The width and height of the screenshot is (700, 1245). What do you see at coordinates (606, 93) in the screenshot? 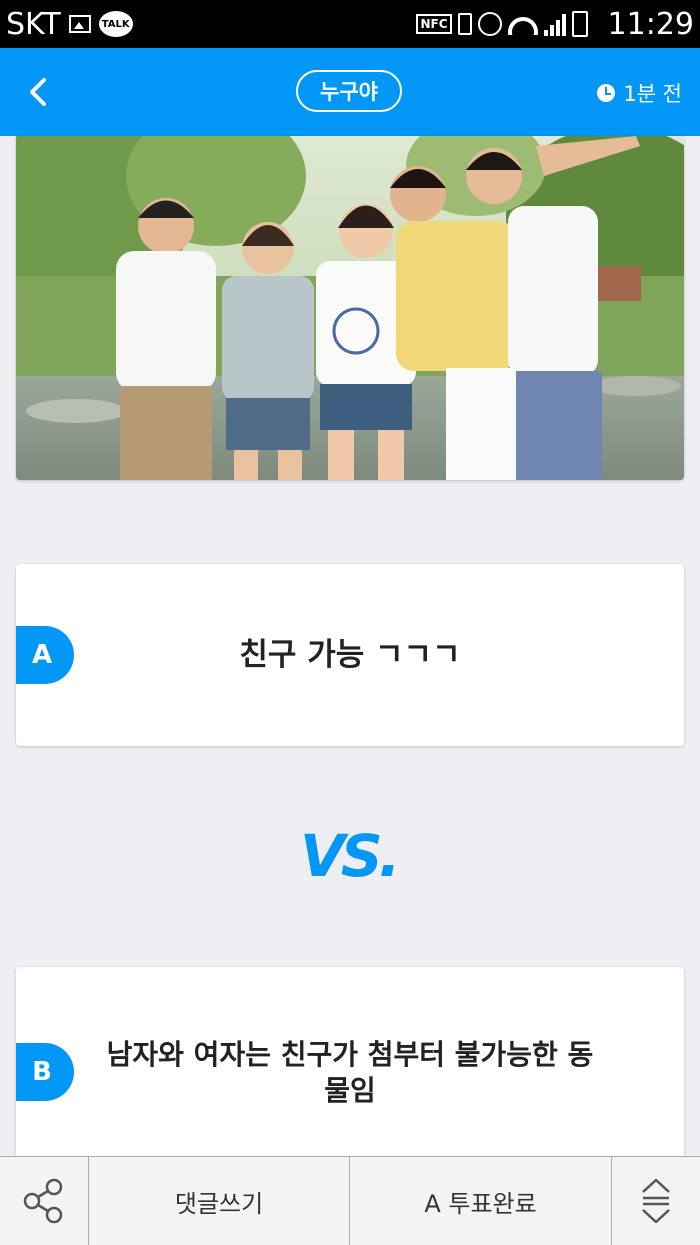
I see `clock-icon` at bounding box center [606, 93].